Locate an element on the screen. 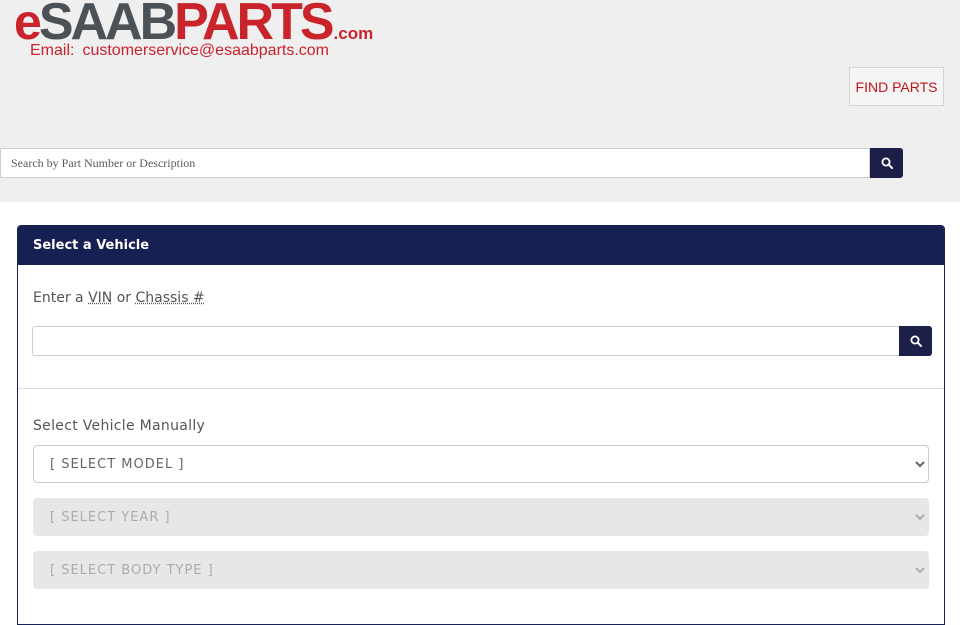  email-link: customerservice@esaabparts.com is located at coordinates (205, 50).